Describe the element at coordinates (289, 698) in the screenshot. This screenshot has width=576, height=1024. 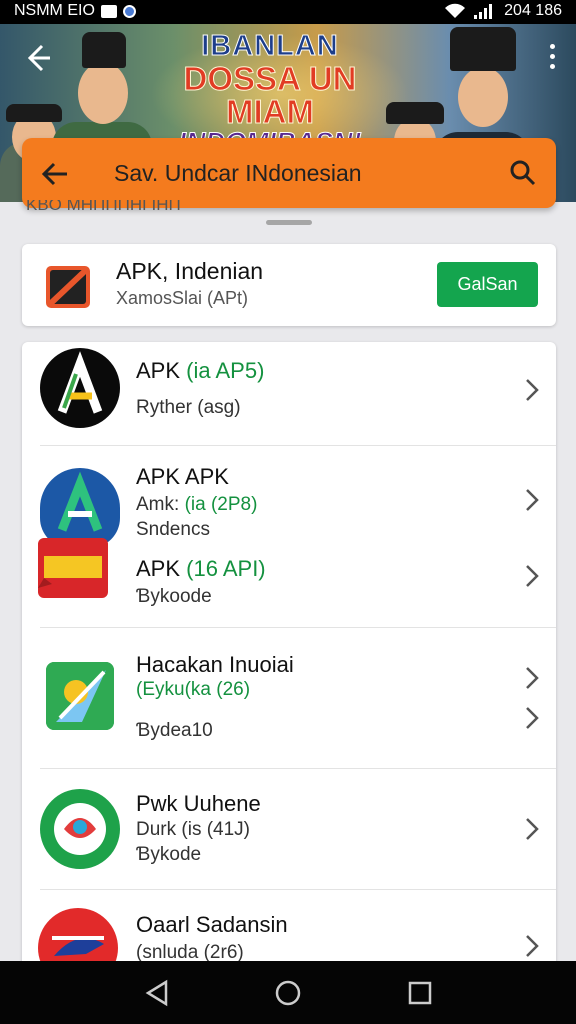
I see `list-item: Hacakan Inuoiai (Eyku(ka (26) Ɓydea10` at that location.